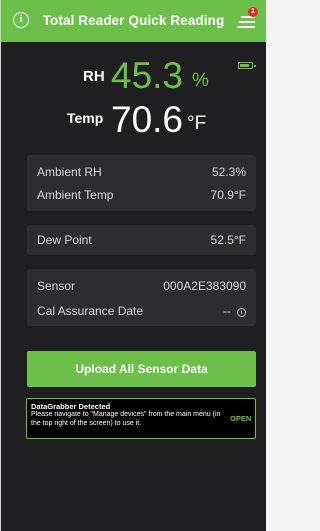  I want to click on header-bar: i Total Reader Quick Reading 1, so click(133, 21).